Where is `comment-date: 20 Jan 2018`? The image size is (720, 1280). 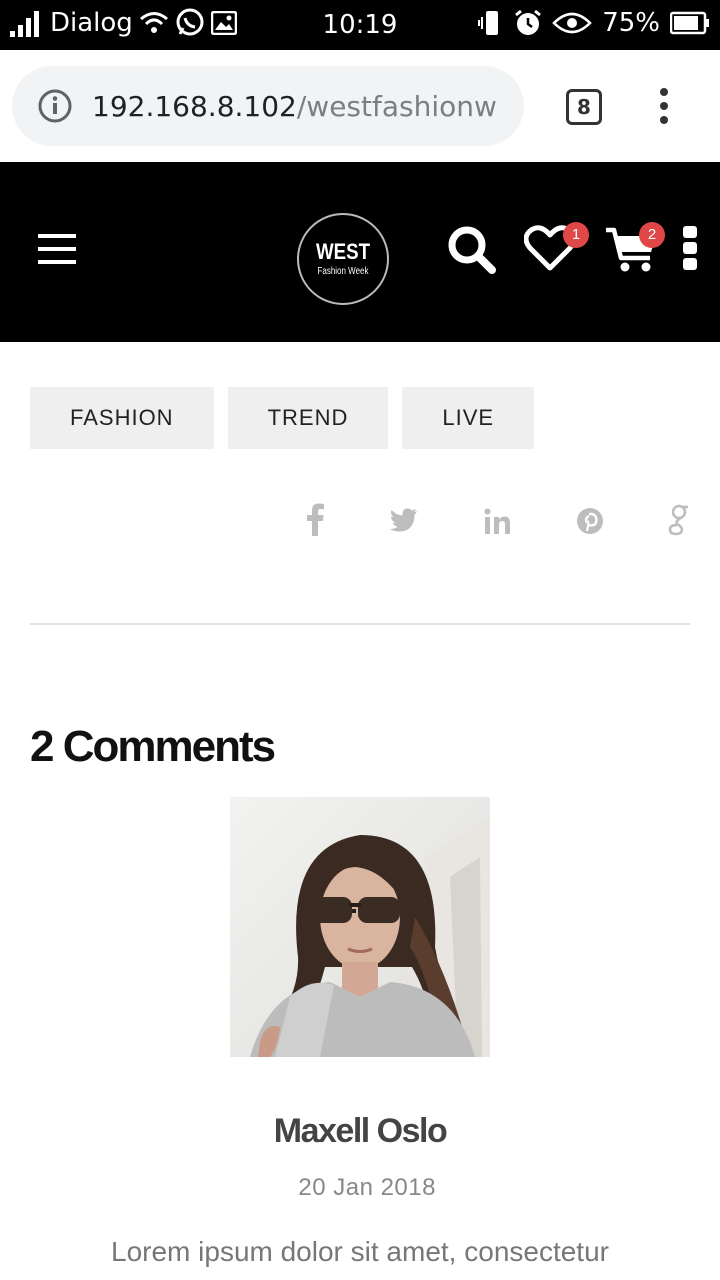 comment-date: 20 Jan 2018 is located at coordinates (360, 1188).